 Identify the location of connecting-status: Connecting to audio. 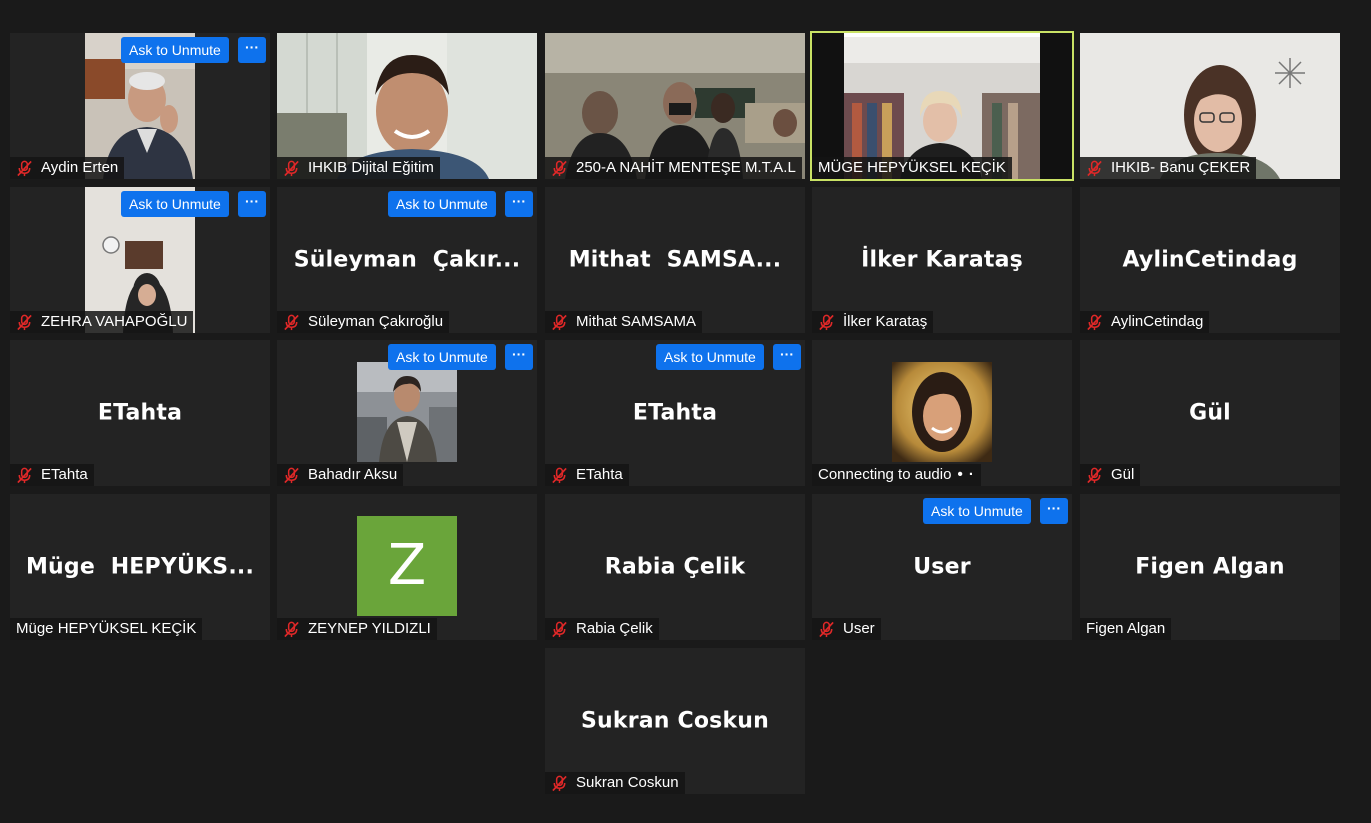
(885, 474).